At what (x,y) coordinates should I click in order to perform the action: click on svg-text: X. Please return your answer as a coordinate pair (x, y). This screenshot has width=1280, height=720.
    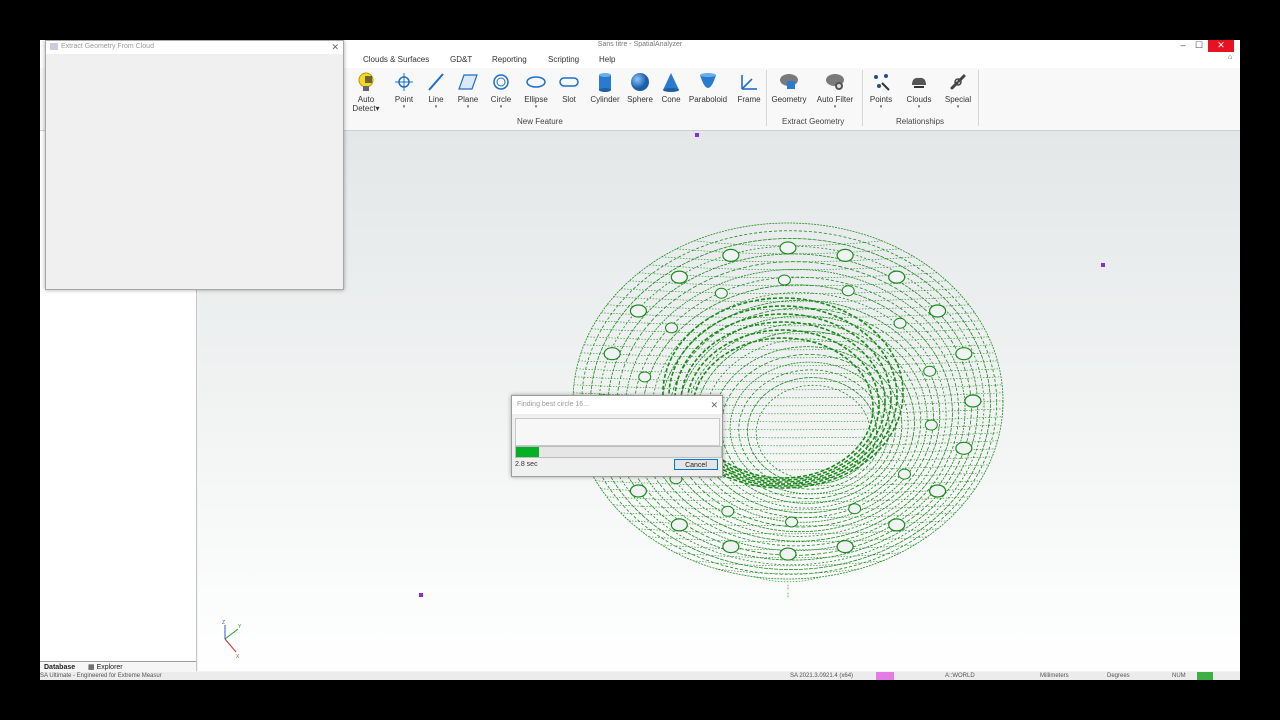
    Looking at the image, I should click on (238, 657).